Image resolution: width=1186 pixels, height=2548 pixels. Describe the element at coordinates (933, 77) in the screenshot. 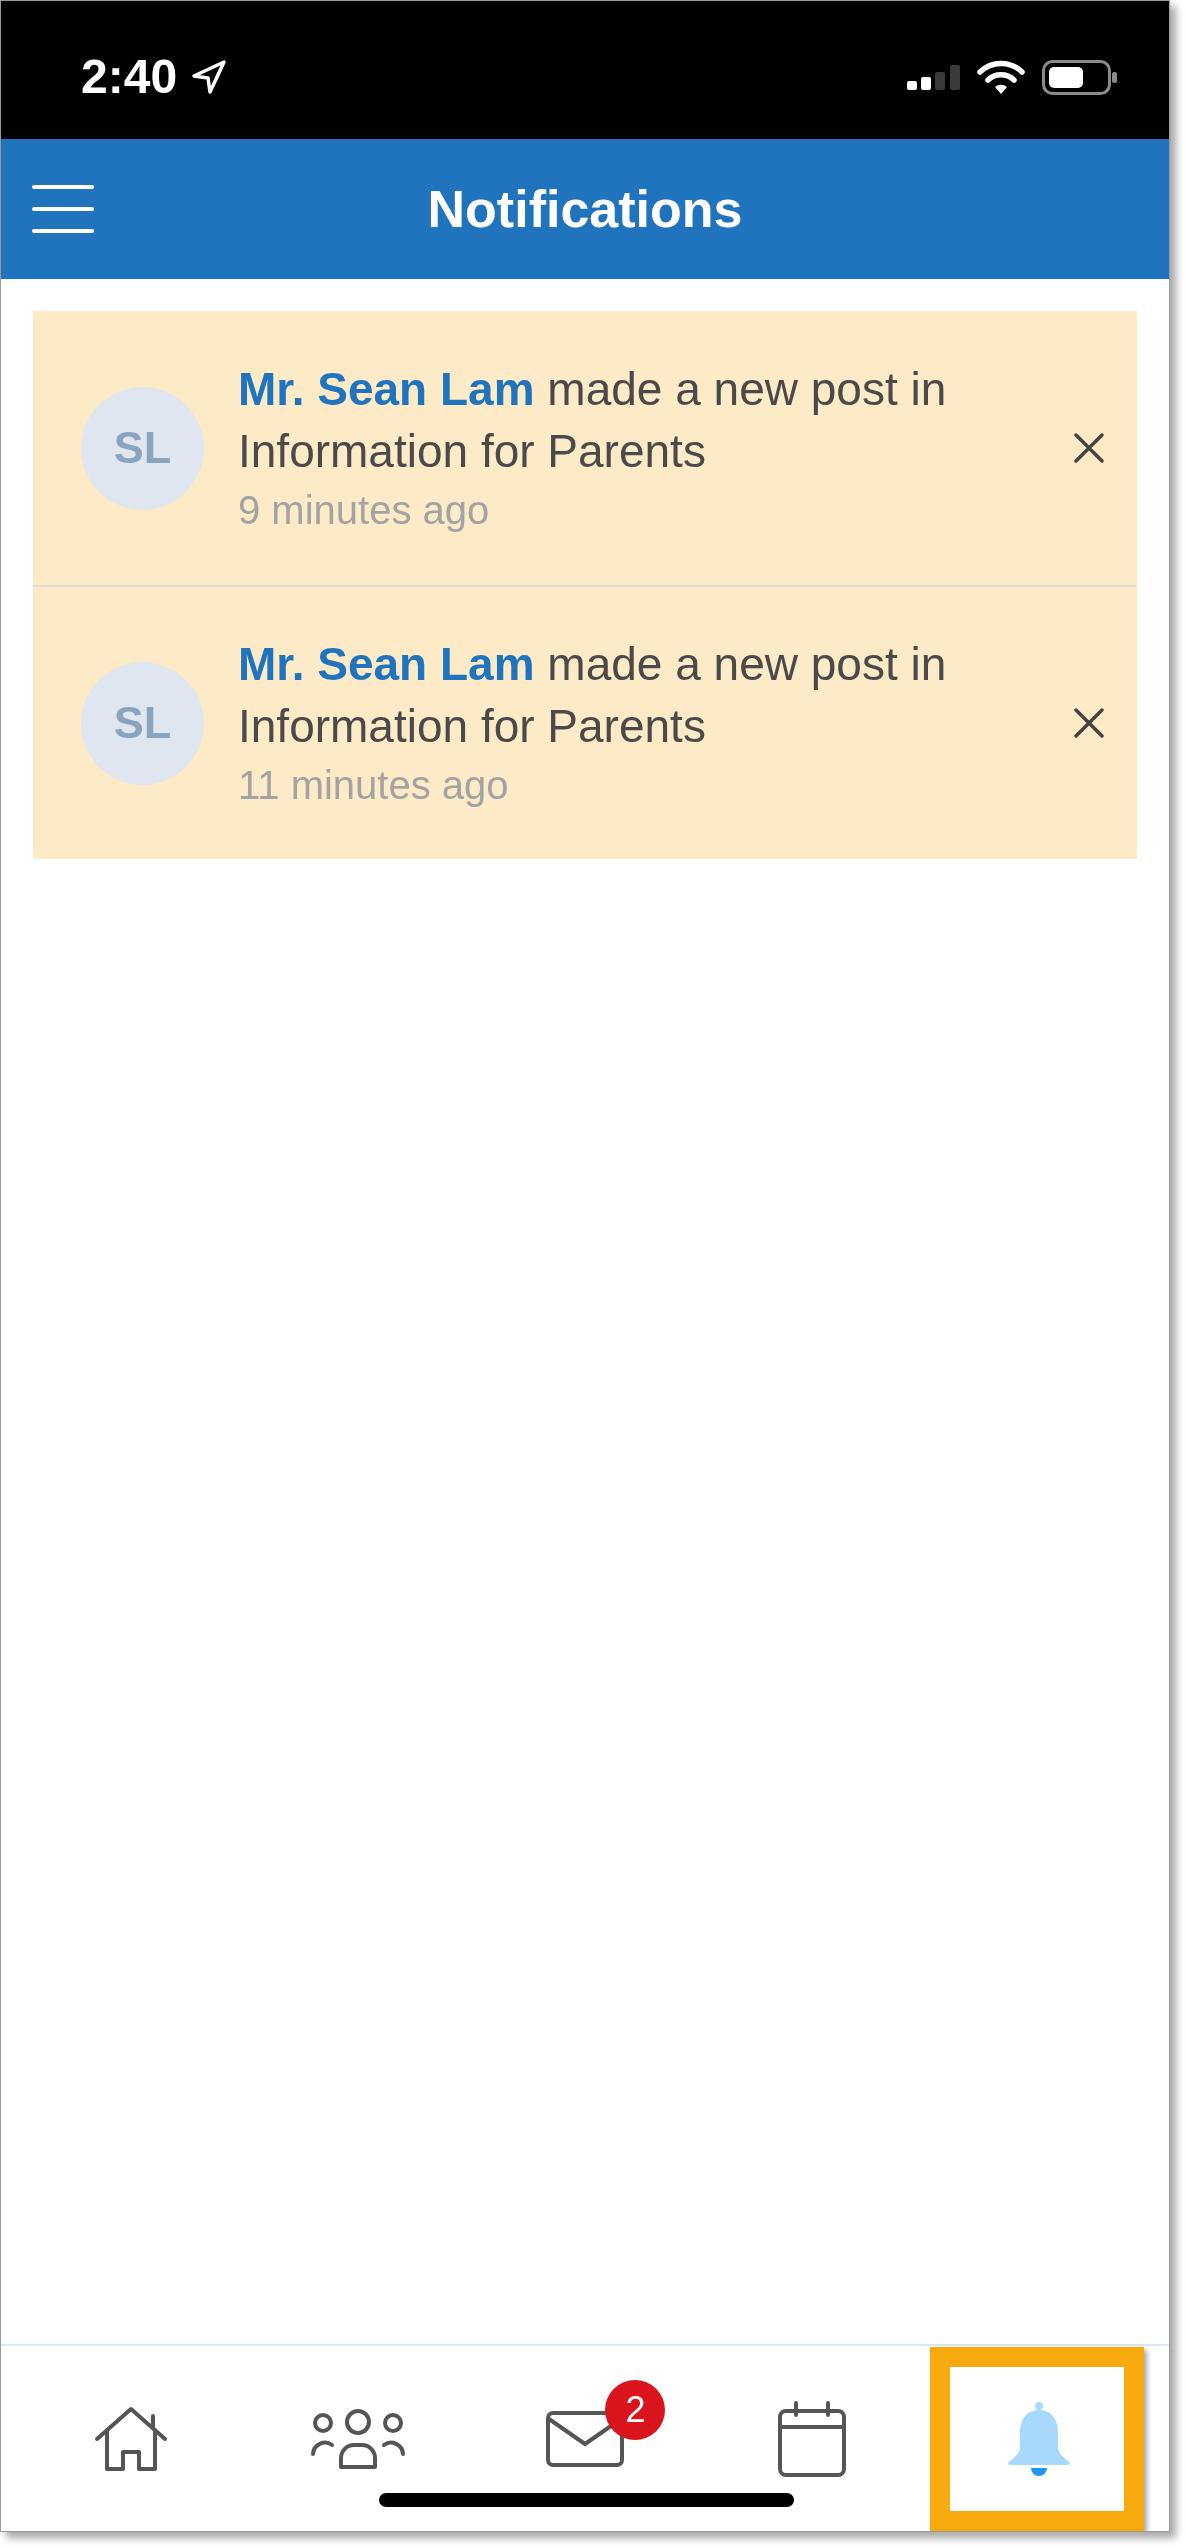

I see `signal-icon` at that location.